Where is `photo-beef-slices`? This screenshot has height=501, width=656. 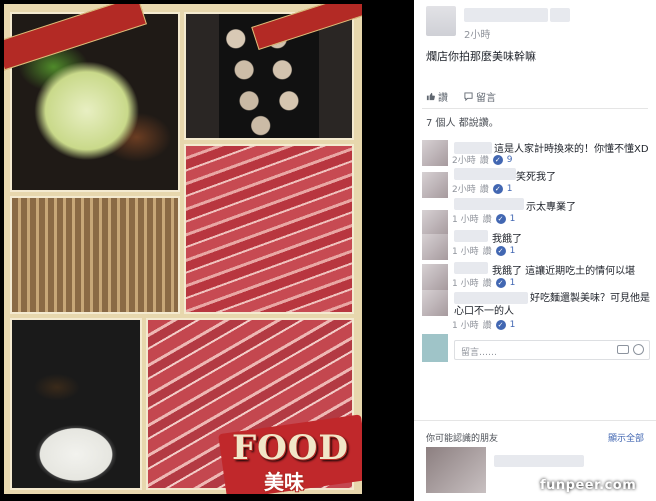
photo-beef-slices is located at coordinates (269, 229).